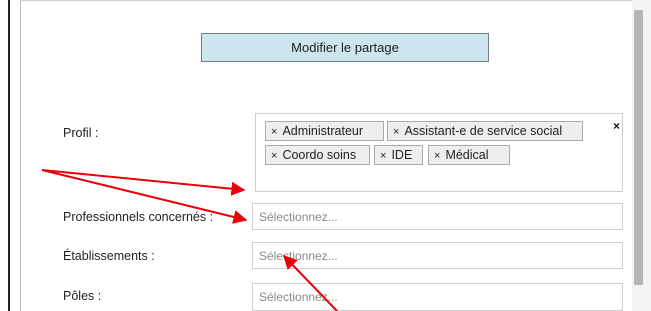 Image resolution: width=651 pixels, height=311 pixels. What do you see at coordinates (310, 282) in the screenshot?
I see `arrow-to-establishments-select` at bounding box center [310, 282].